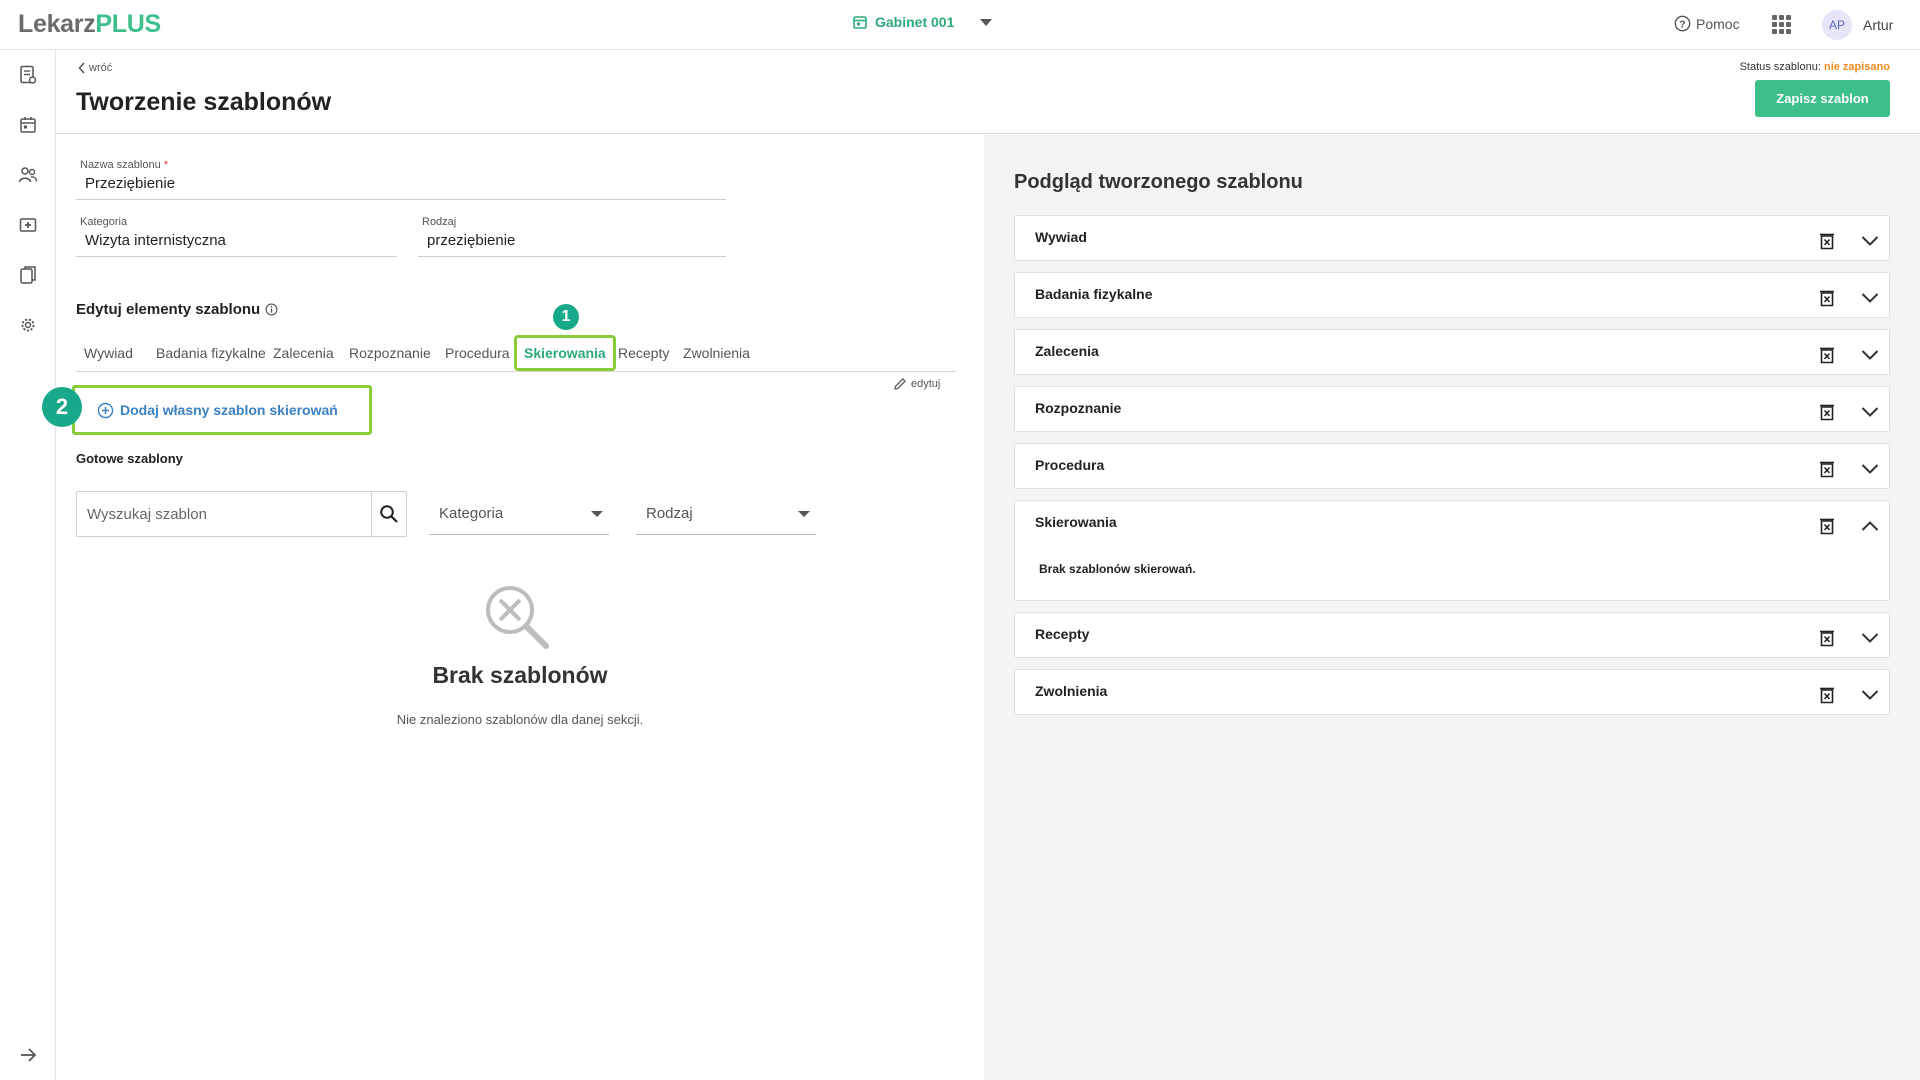 The image size is (1920, 1080). I want to click on category-field: Kategoria Wizyta internistyczna, so click(236, 234).